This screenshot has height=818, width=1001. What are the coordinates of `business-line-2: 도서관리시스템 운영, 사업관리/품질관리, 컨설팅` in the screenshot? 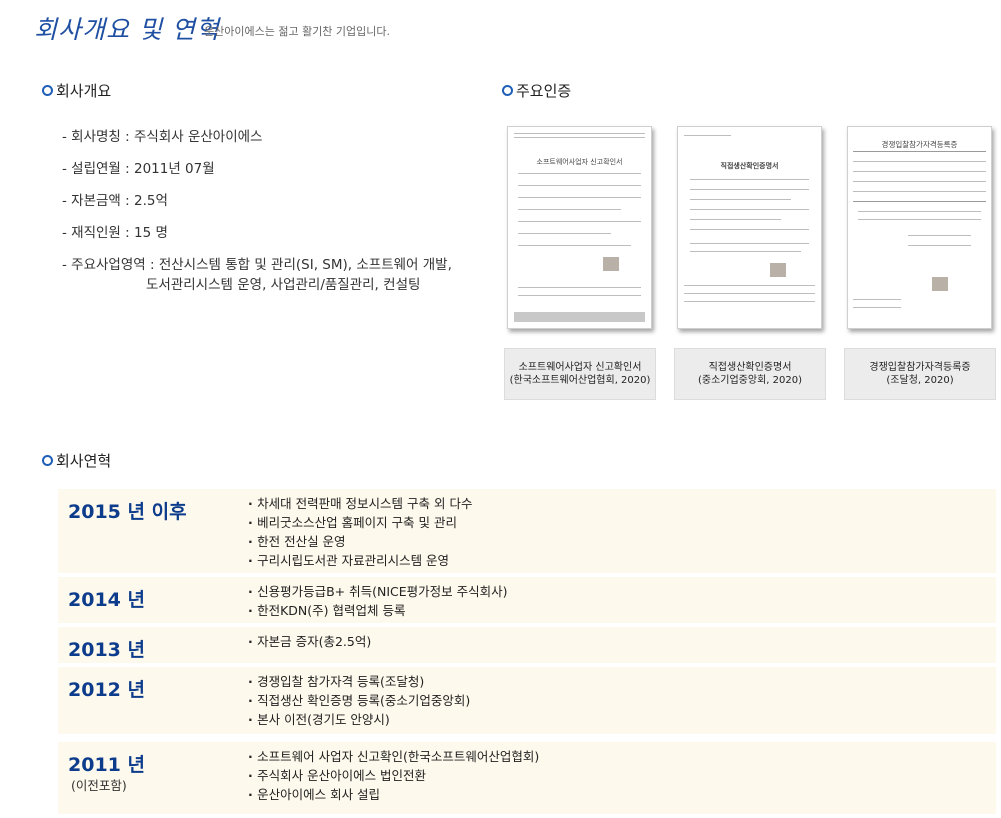 It's located at (283, 285).